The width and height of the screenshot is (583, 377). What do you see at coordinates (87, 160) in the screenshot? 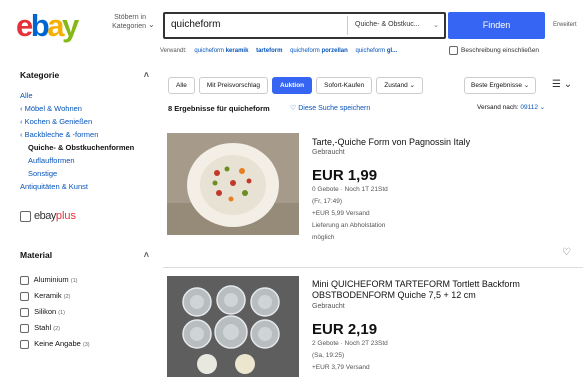
I see `category-link-auflaufformen: Auflaufformen` at bounding box center [87, 160].